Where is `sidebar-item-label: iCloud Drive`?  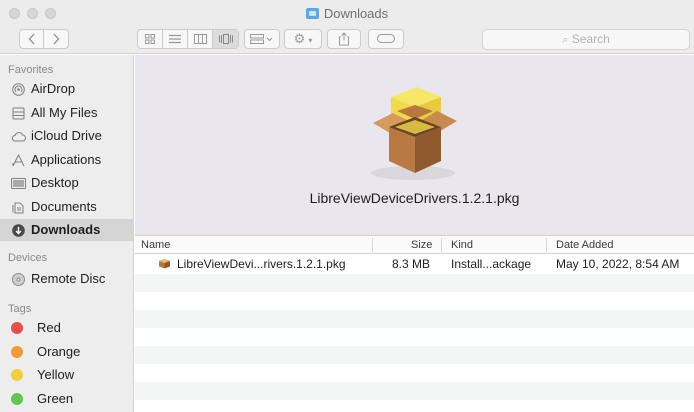 sidebar-item-label: iCloud Drive is located at coordinates (66, 135).